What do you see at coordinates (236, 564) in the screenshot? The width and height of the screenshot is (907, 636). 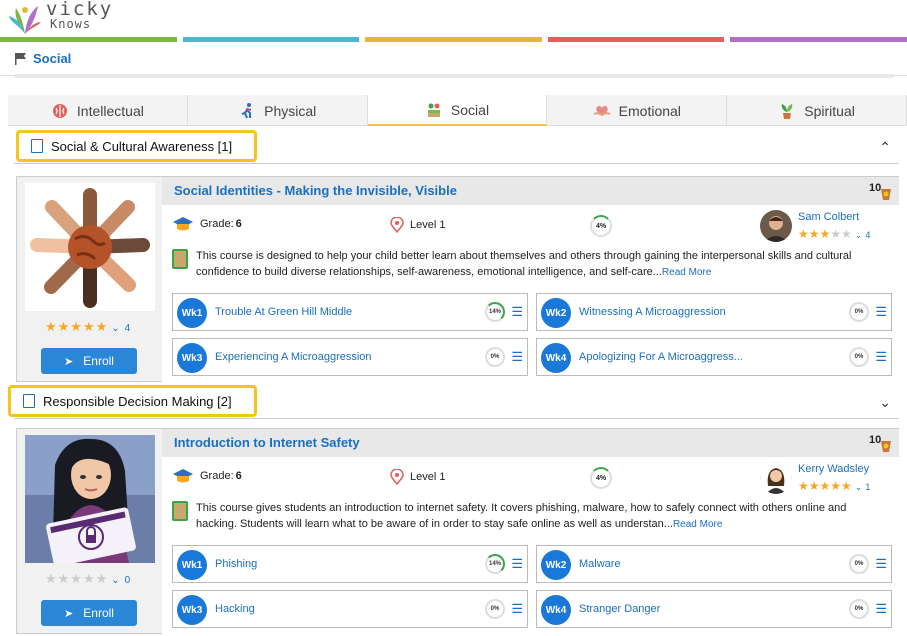 I see `week-title: Phishing` at bounding box center [236, 564].